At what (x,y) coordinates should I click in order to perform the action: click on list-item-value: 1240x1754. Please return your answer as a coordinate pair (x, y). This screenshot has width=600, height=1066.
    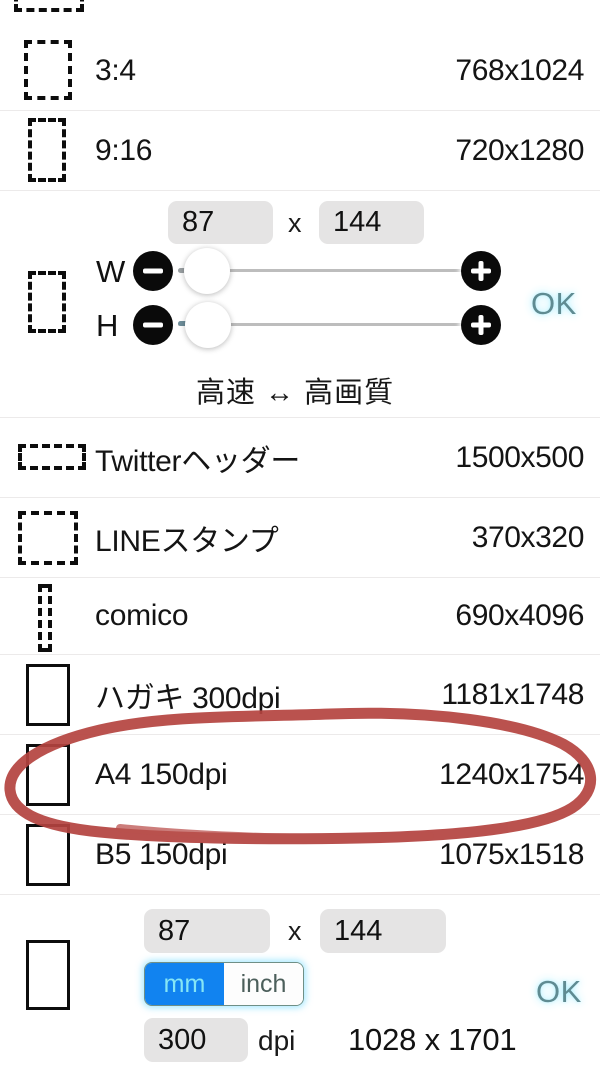
    Looking at the image, I should click on (511, 774).